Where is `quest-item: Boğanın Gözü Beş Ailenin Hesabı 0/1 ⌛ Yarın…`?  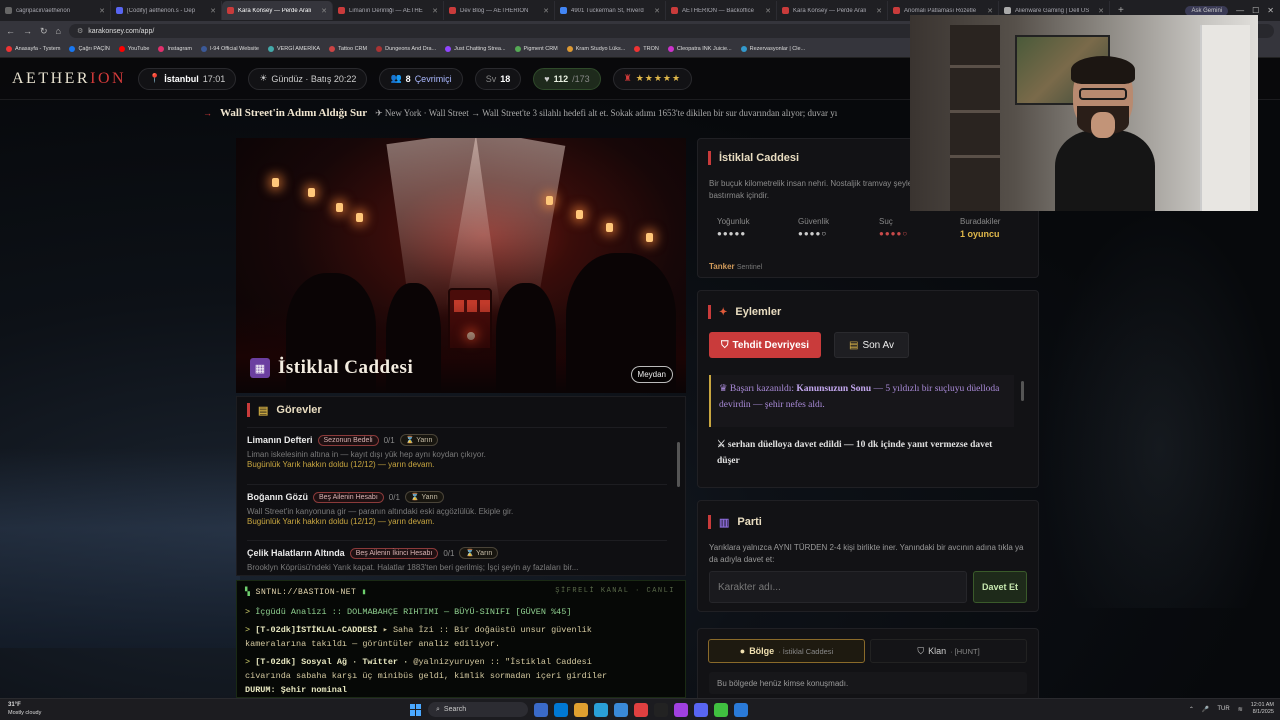 quest-item: Boğanın Gözü Beş Ailenin Hesabı 0/1 ⌛ Yarın… is located at coordinates (457, 505).